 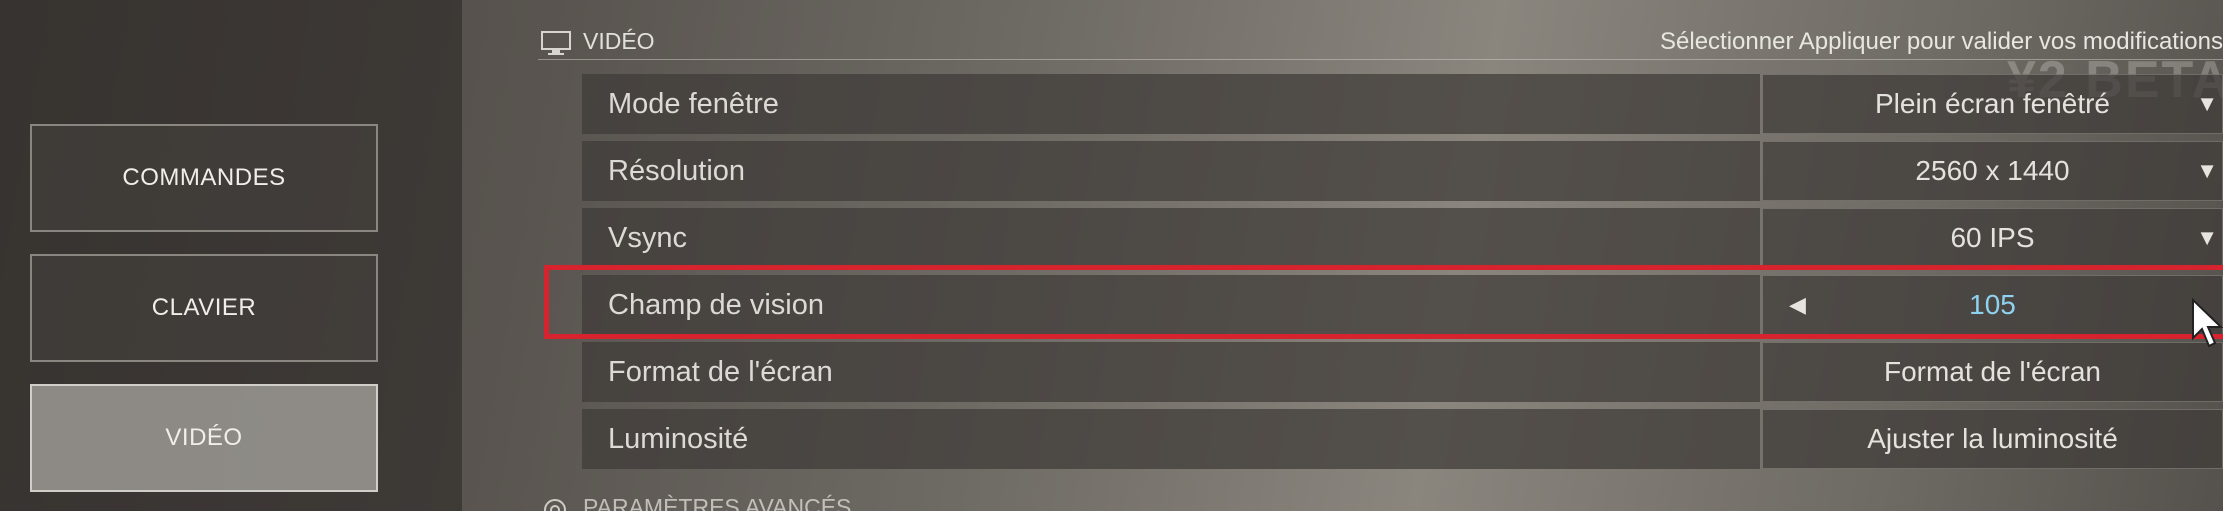 I want to click on setting-label: Format de l'écran, so click(x=1171, y=372).